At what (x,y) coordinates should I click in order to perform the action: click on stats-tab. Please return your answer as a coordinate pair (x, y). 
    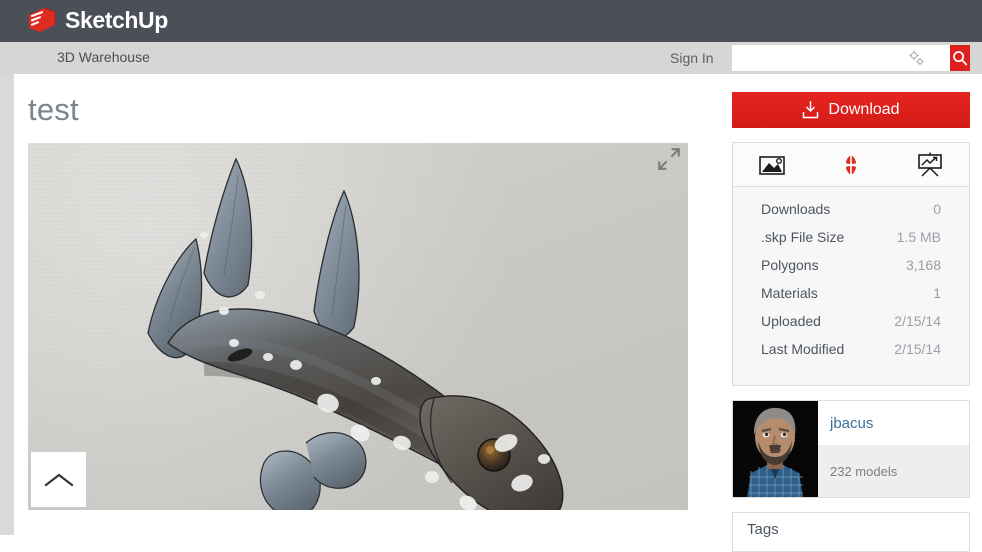
    Looking at the image, I should click on (929, 164).